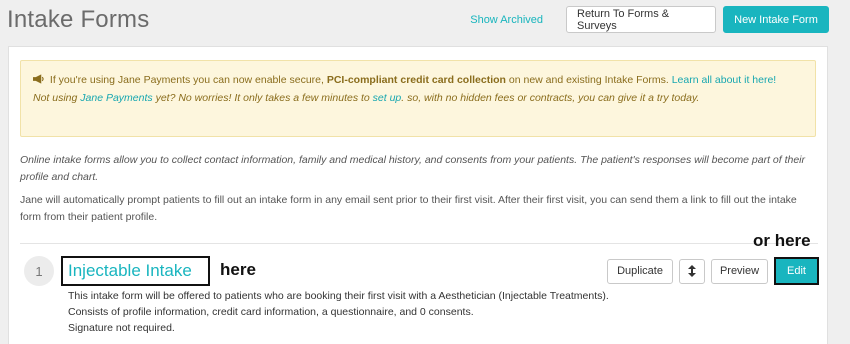 The image size is (850, 344). I want to click on show-archived-link: Show Archived, so click(506, 20).